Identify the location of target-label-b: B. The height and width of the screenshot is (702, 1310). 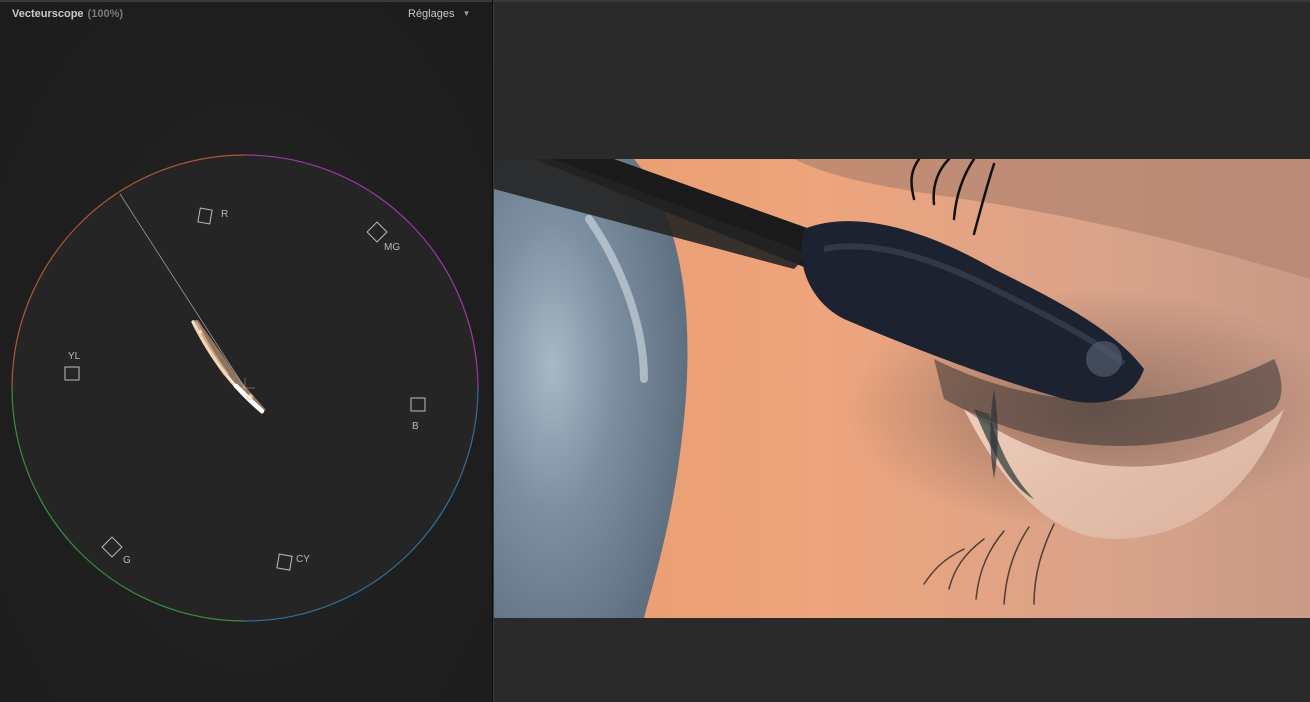
(415, 426).